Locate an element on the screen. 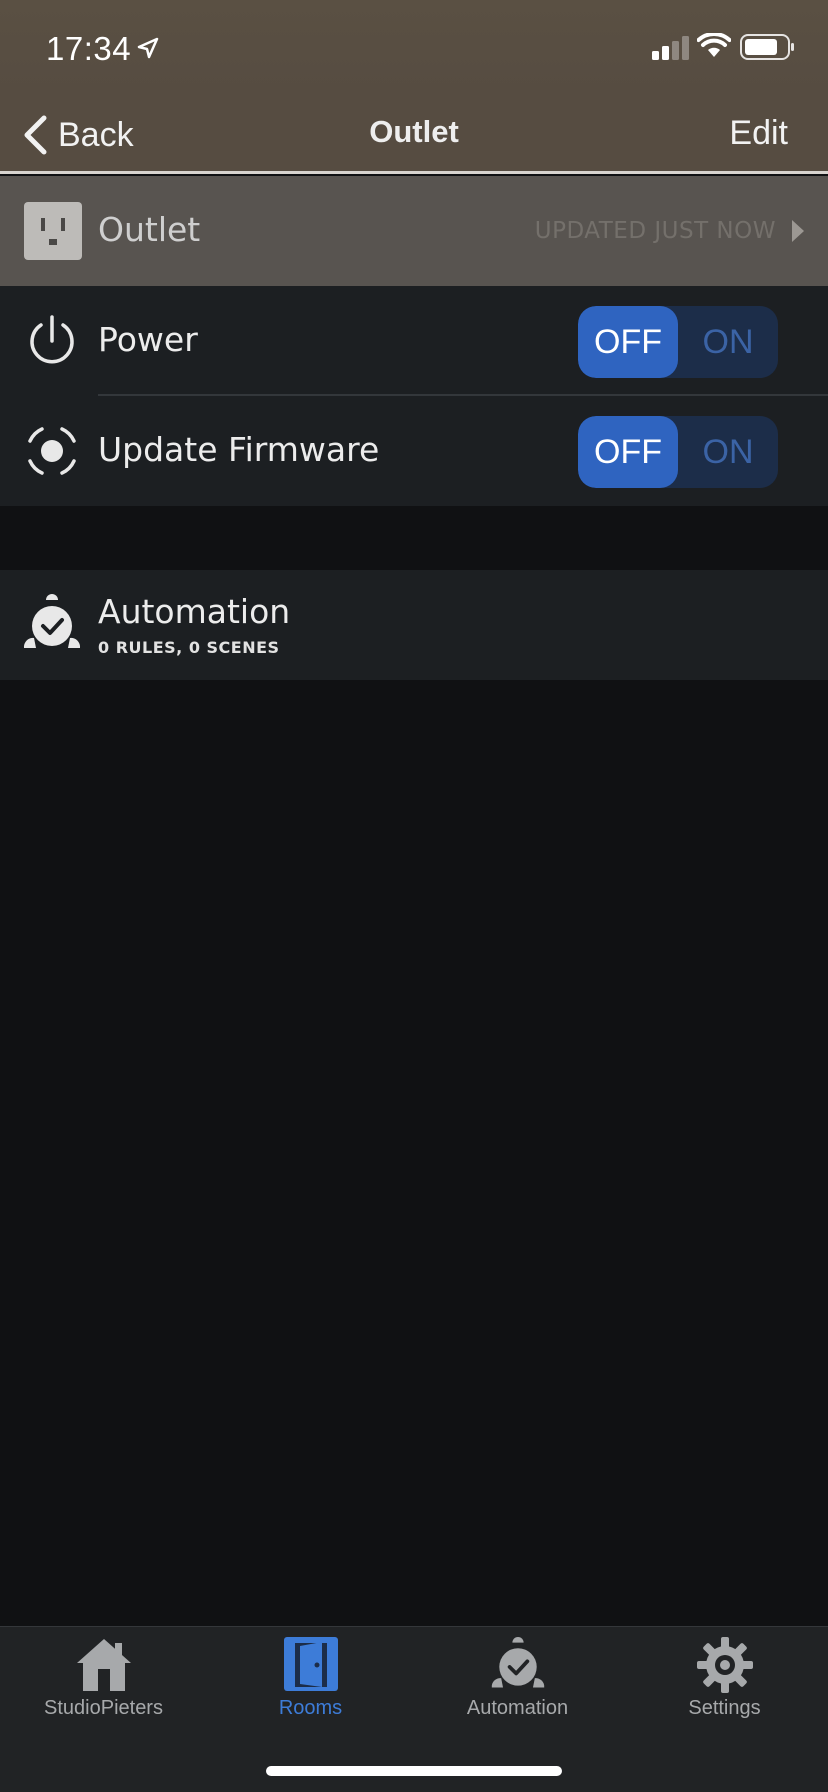  tab-settings: Settings is located at coordinates (724, 1682).